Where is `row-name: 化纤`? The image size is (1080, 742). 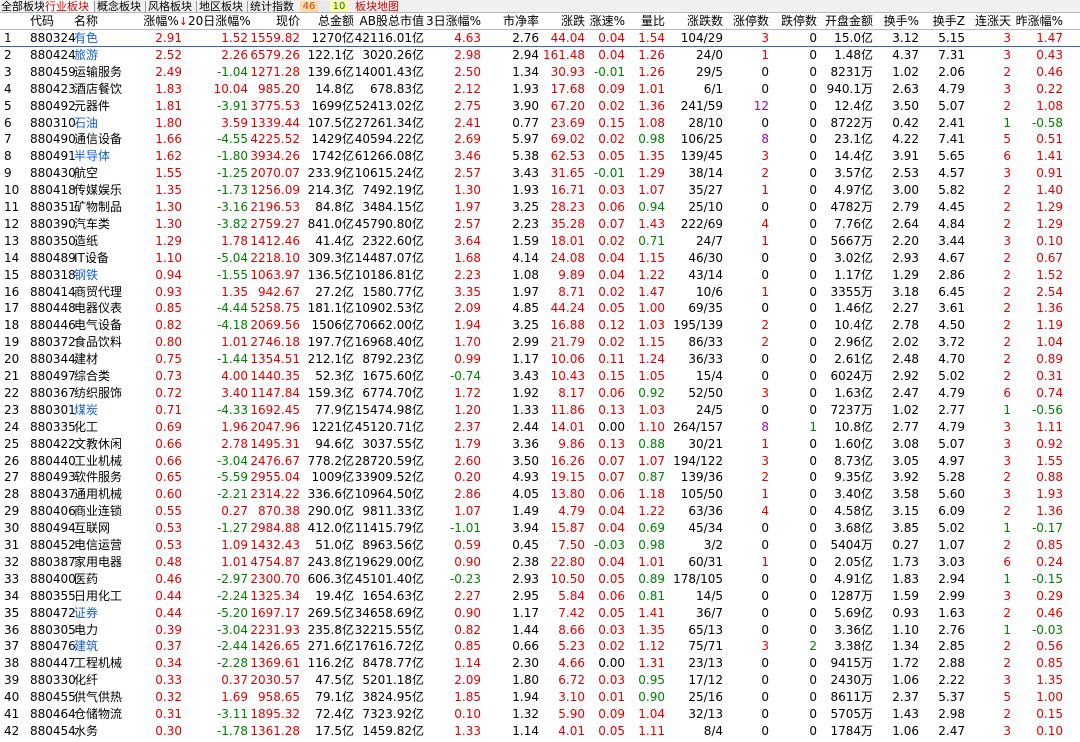 row-name: 化纤 is located at coordinates (104, 680).